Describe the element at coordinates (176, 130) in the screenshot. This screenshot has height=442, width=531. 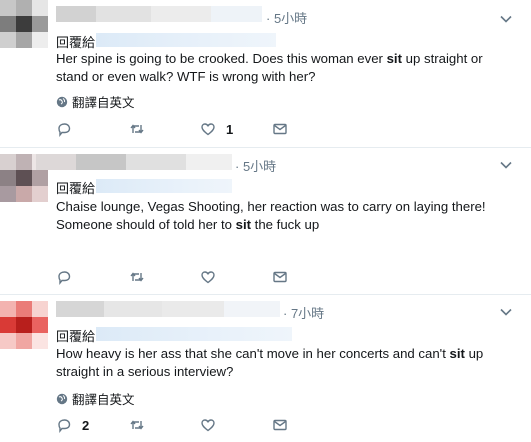
I see `tweet-actions: 1` at that location.